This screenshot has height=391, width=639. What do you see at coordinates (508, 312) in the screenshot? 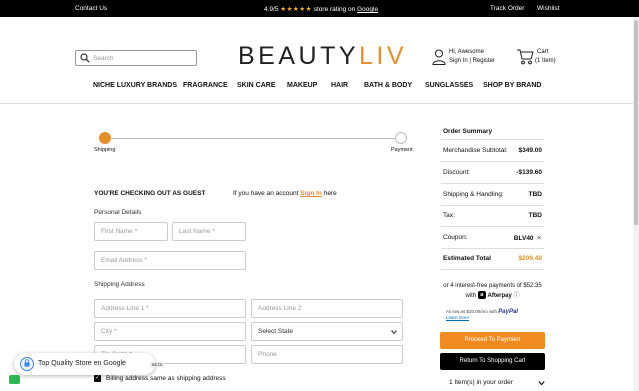
I see `paypal-logo: PayPal` at bounding box center [508, 312].